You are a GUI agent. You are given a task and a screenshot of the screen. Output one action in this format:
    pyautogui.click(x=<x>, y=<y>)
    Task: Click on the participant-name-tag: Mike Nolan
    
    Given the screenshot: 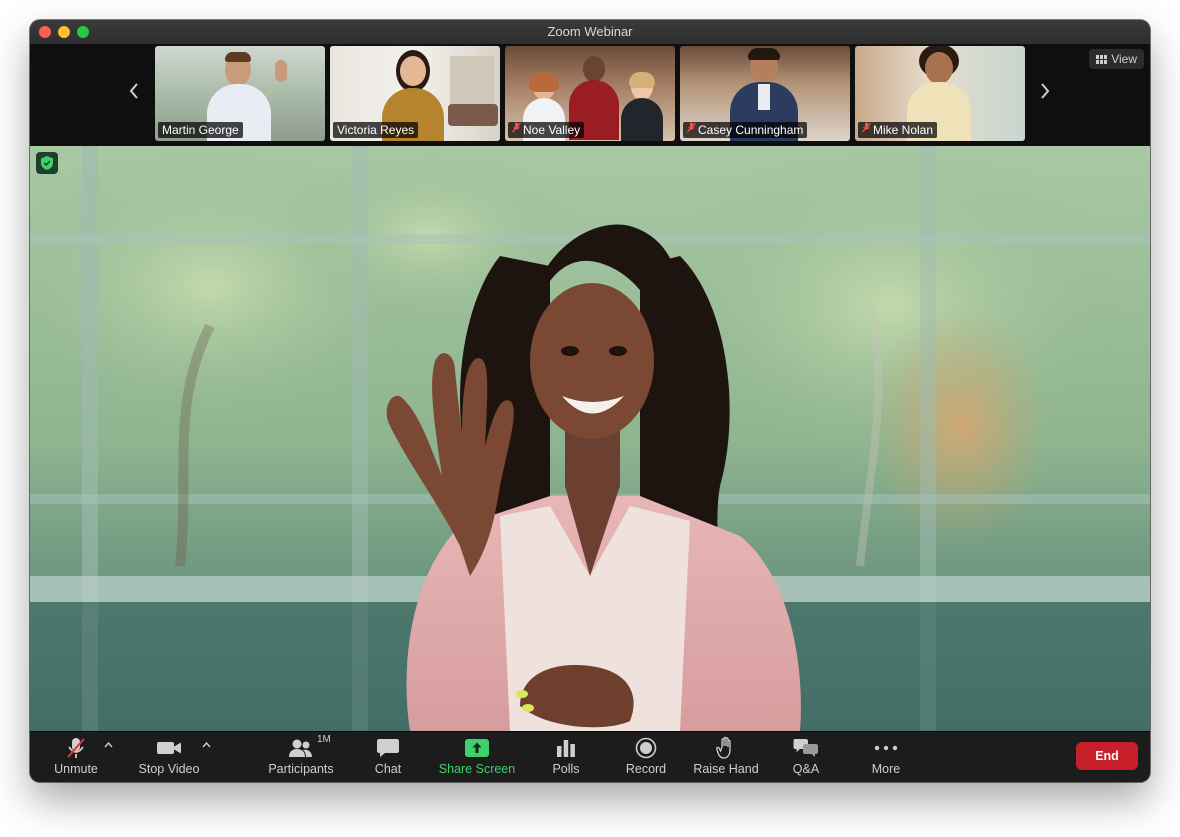 What is the action you would take?
    pyautogui.click(x=898, y=130)
    